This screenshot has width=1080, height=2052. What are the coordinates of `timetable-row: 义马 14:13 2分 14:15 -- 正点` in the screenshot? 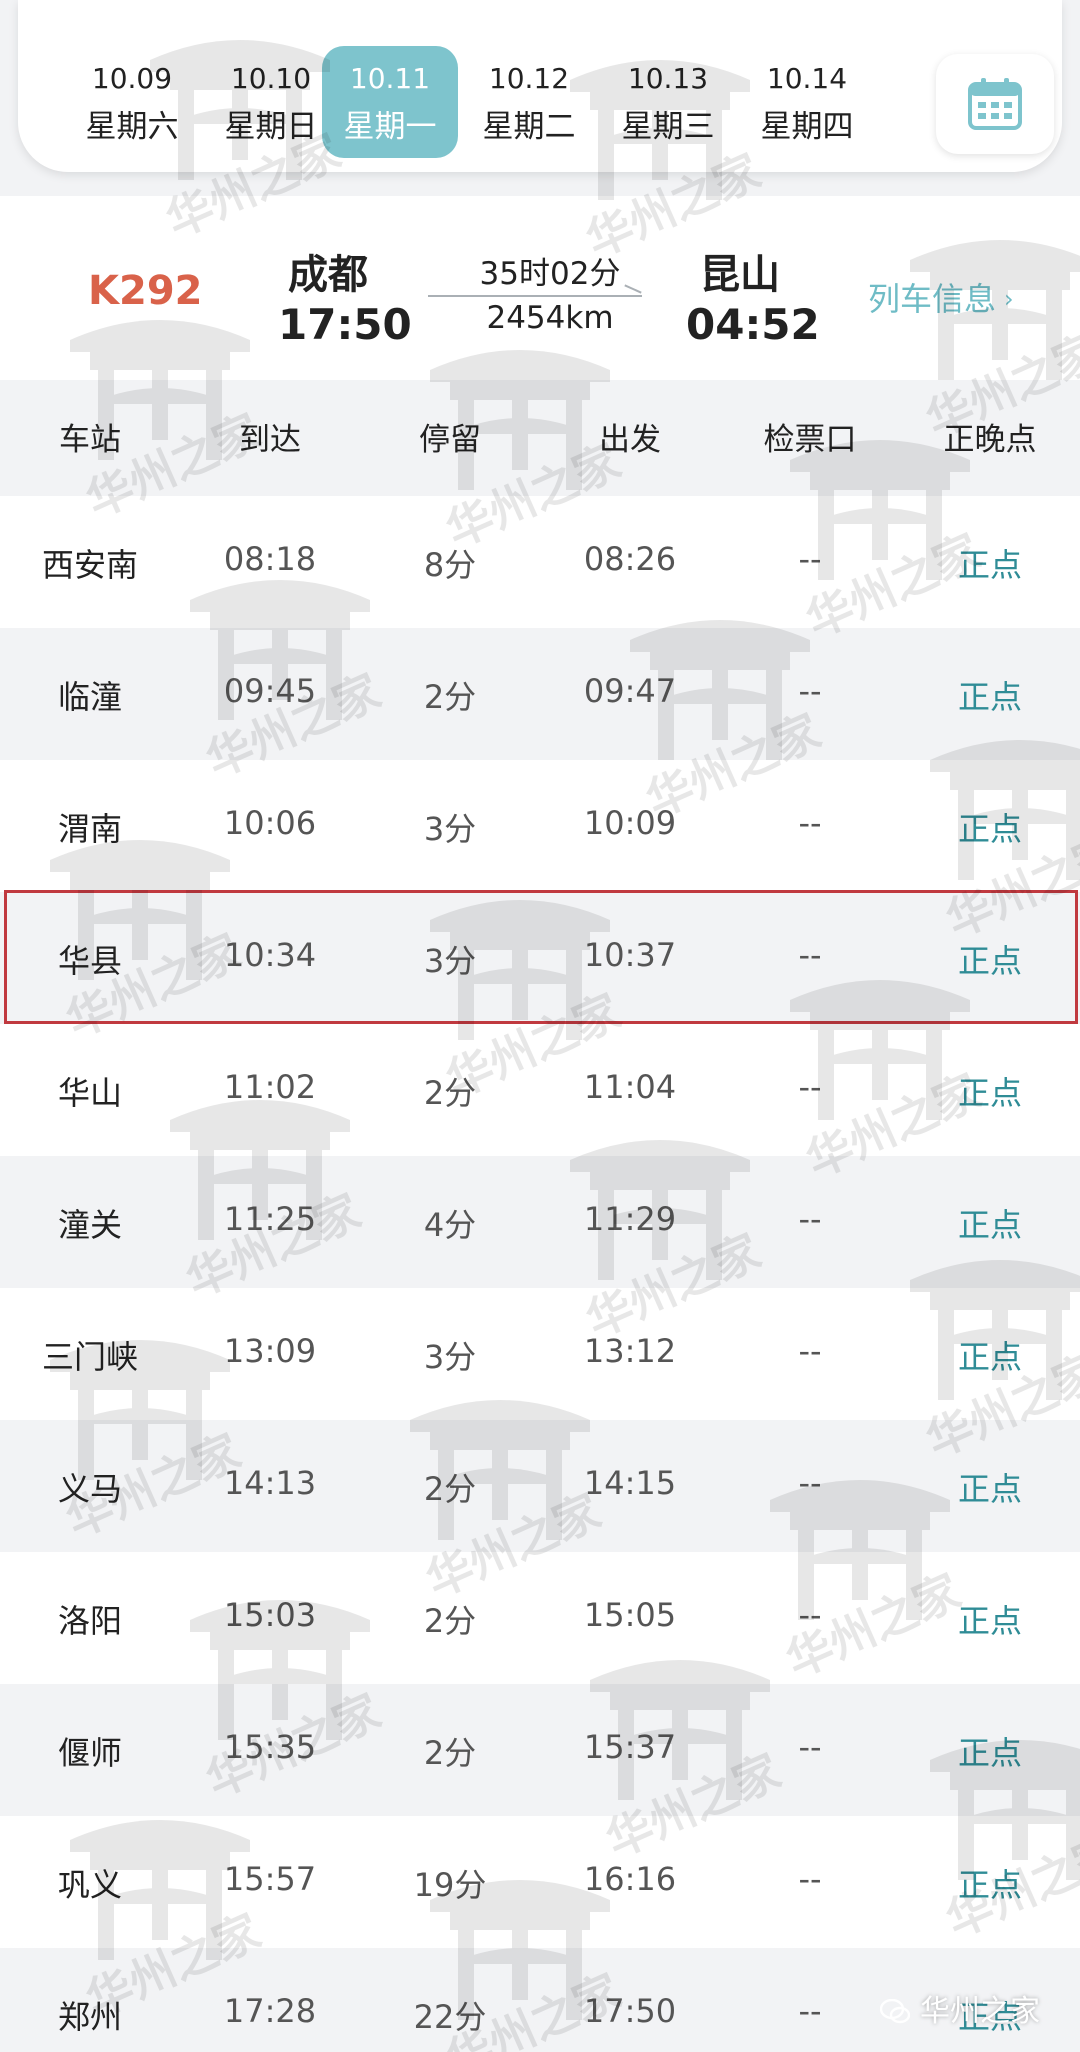 It's located at (540, 1486).